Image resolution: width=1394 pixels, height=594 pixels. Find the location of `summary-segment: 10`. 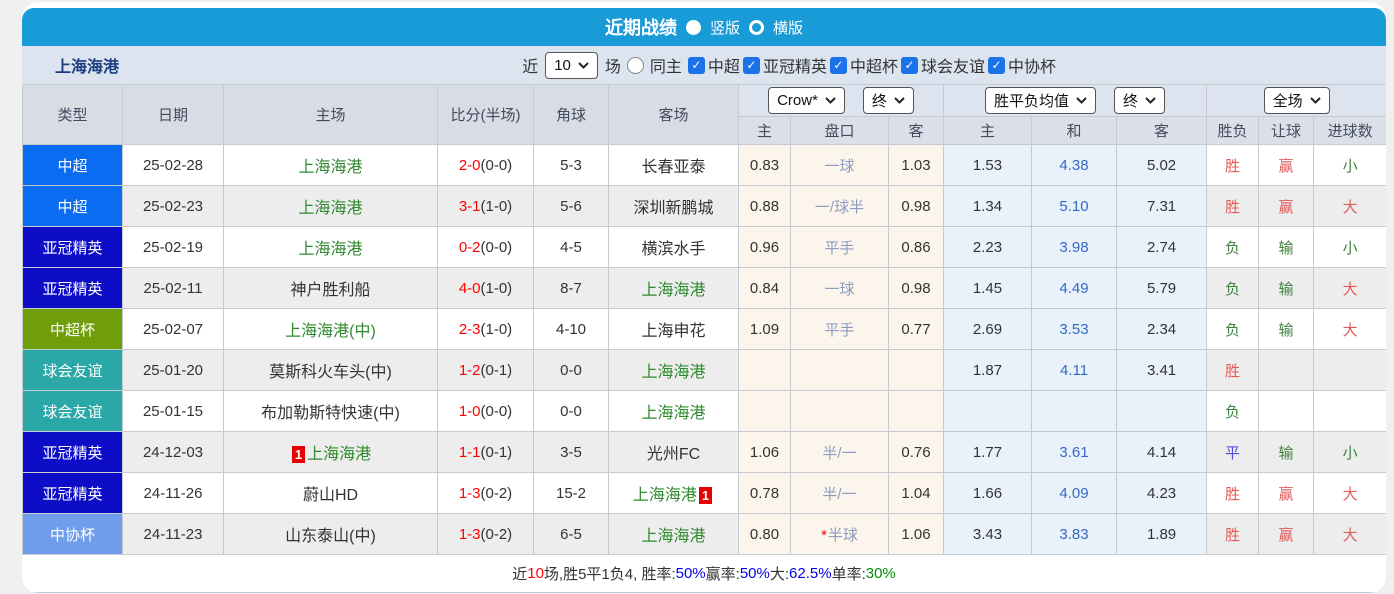

summary-segment: 10 is located at coordinates (535, 573).